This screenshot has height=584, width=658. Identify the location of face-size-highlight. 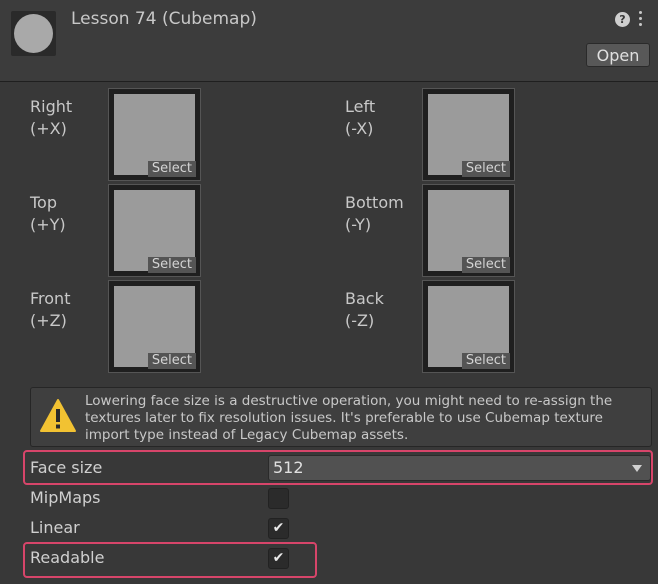
(338, 467).